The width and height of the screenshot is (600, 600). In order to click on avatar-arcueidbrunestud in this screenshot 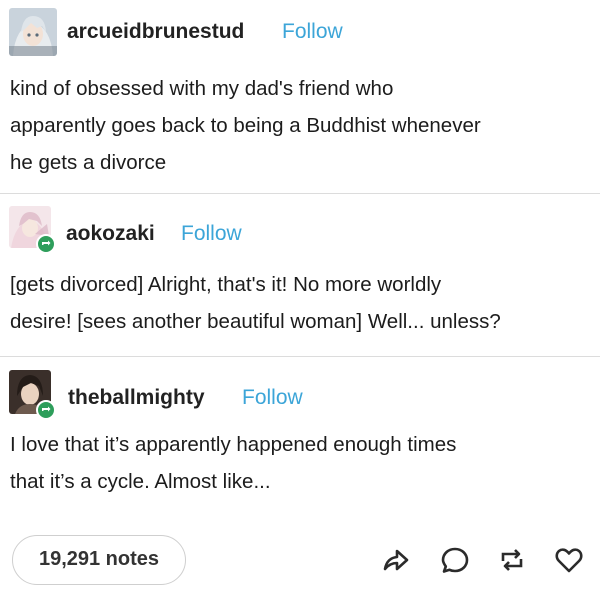, I will do `click(33, 32)`.